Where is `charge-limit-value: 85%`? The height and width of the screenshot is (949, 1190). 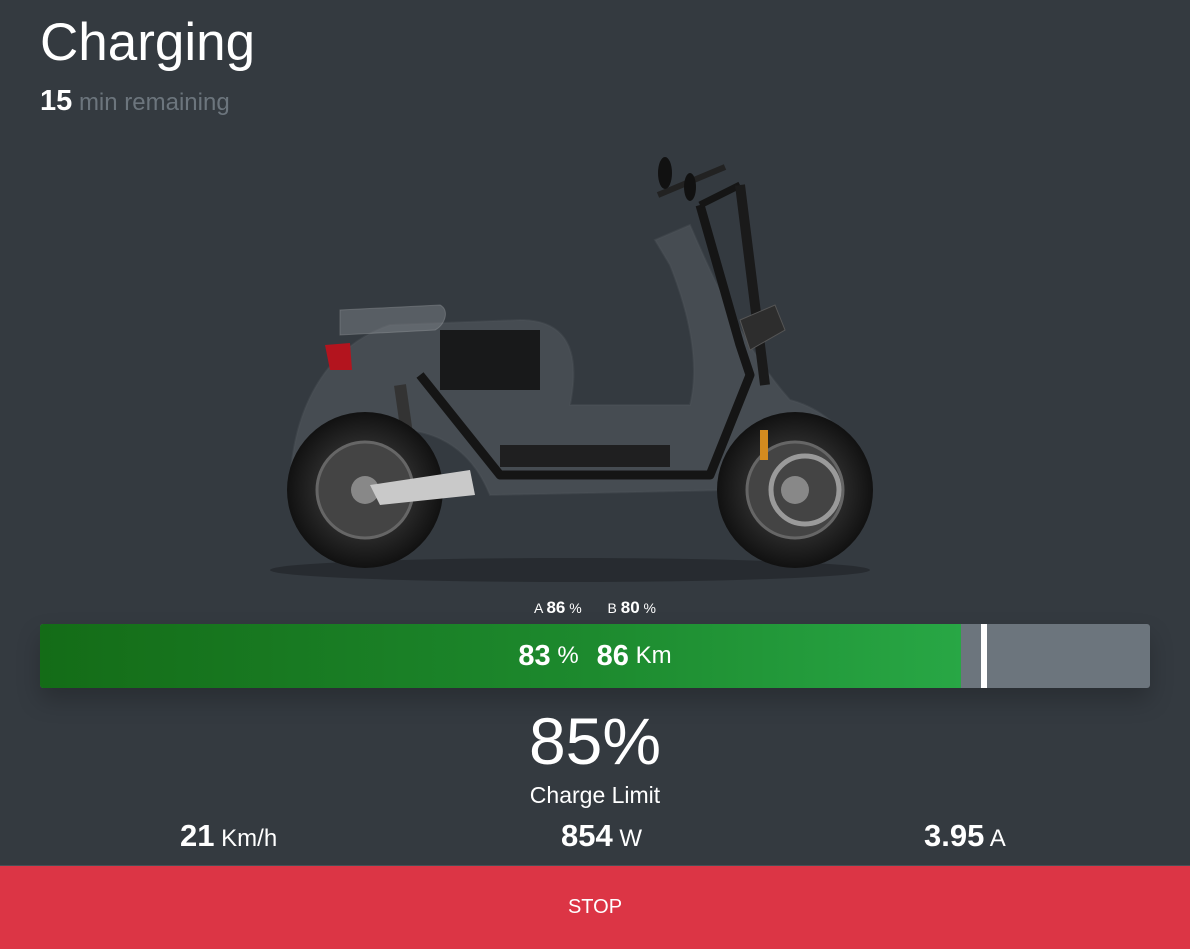
charge-limit-value: 85% is located at coordinates (595, 741).